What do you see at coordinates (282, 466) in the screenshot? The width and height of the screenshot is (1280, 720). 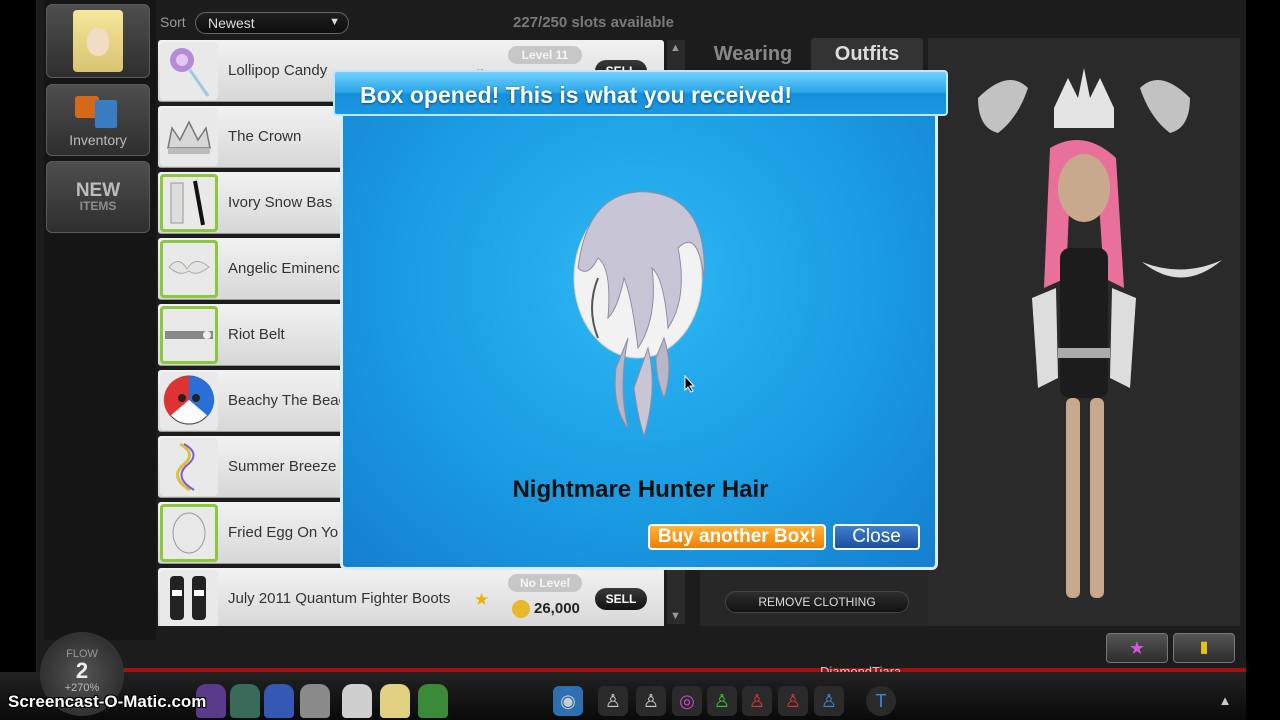 I see `item-name: Summer Breeze` at bounding box center [282, 466].